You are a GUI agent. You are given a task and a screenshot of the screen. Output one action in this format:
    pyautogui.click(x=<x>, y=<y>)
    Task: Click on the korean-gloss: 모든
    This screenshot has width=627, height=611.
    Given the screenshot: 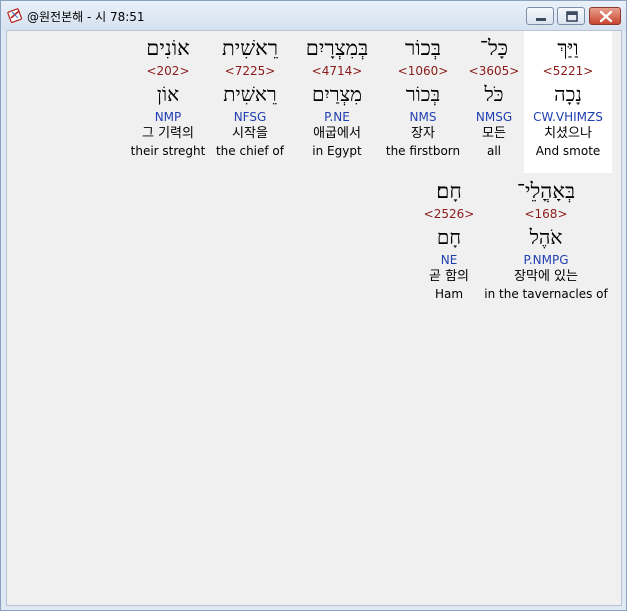 What is the action you would take?
    pyautogui.click(x=494, y=133)
    